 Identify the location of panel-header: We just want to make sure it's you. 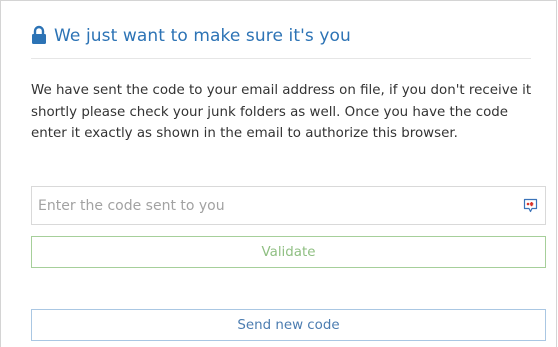
(191, 36).